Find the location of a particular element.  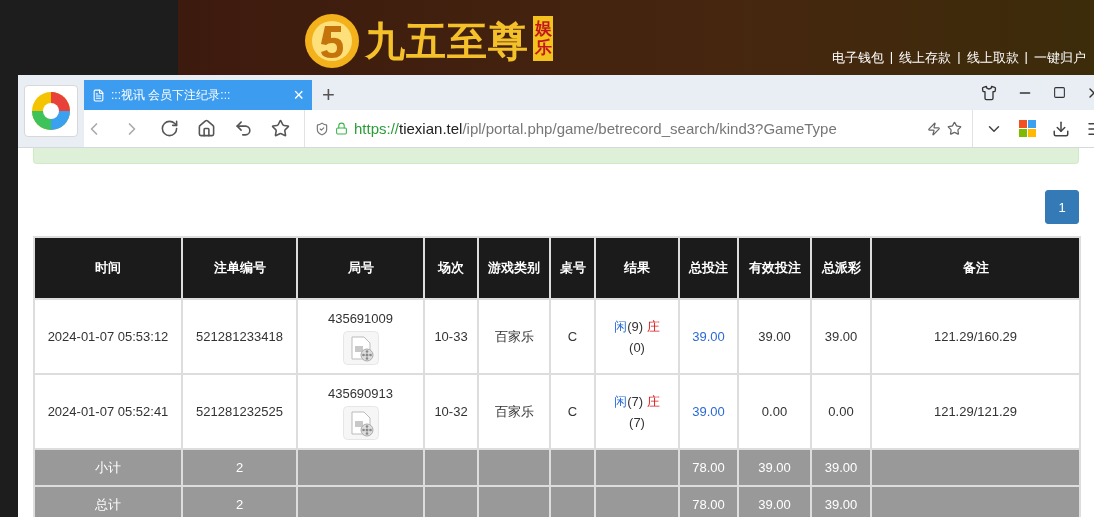

browser-logo-icon is located at coordinates (51, 111).